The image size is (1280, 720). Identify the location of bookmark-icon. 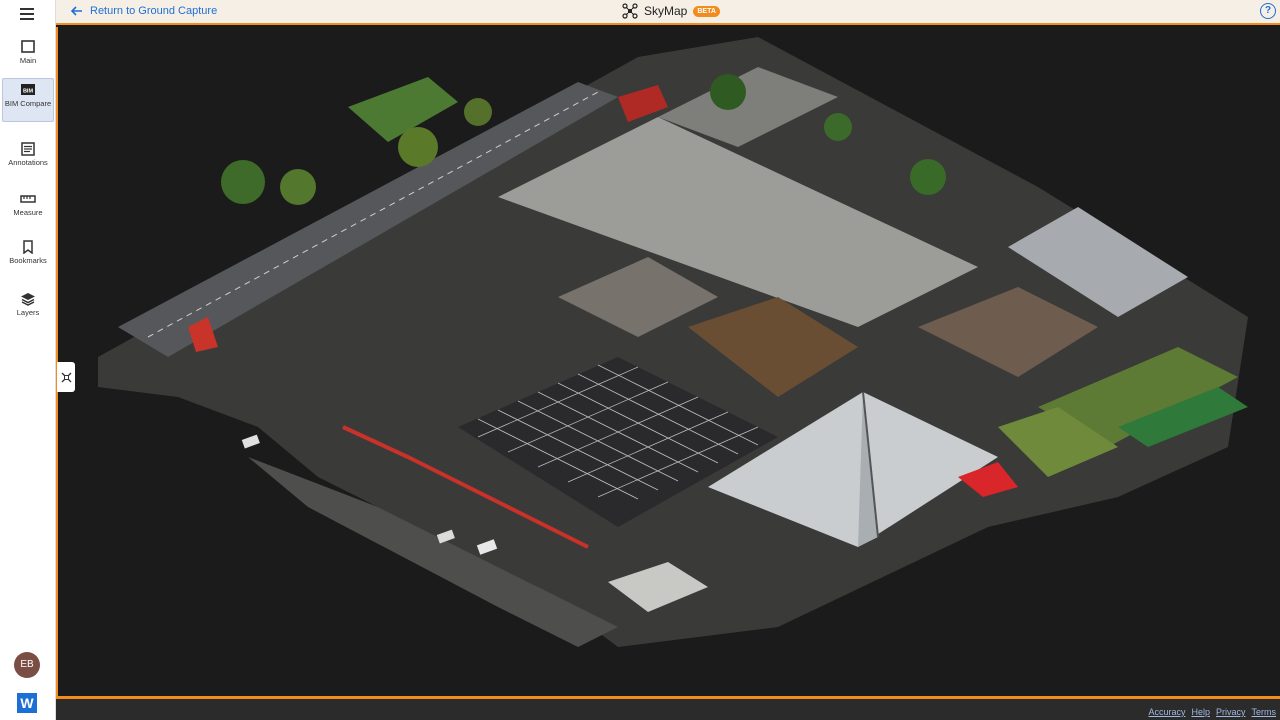
(28, 247).